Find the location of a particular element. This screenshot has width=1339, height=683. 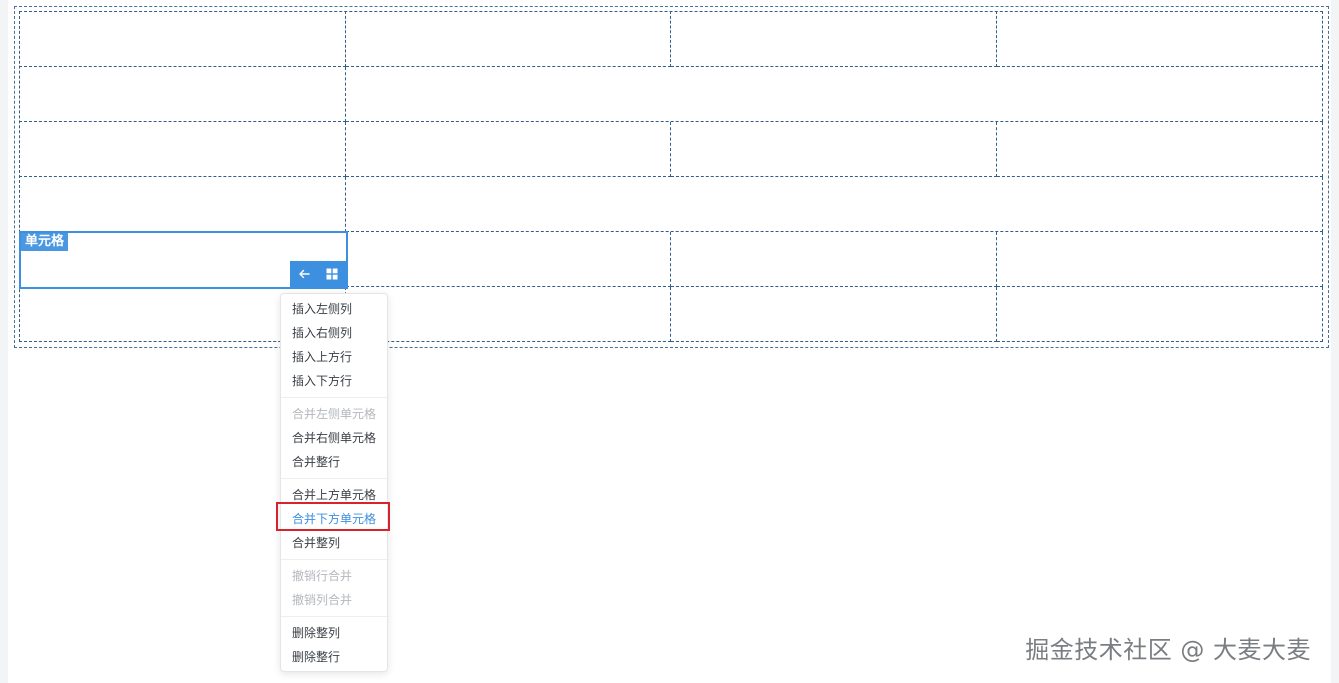

grid-icon is located at coordinates (332, 274).